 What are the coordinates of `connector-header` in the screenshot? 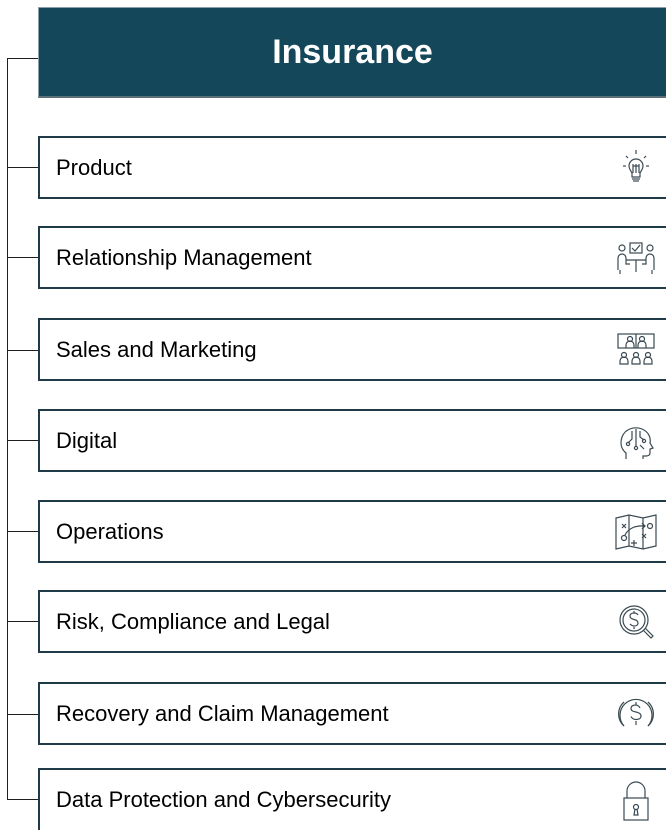 It's located at (22, 58).